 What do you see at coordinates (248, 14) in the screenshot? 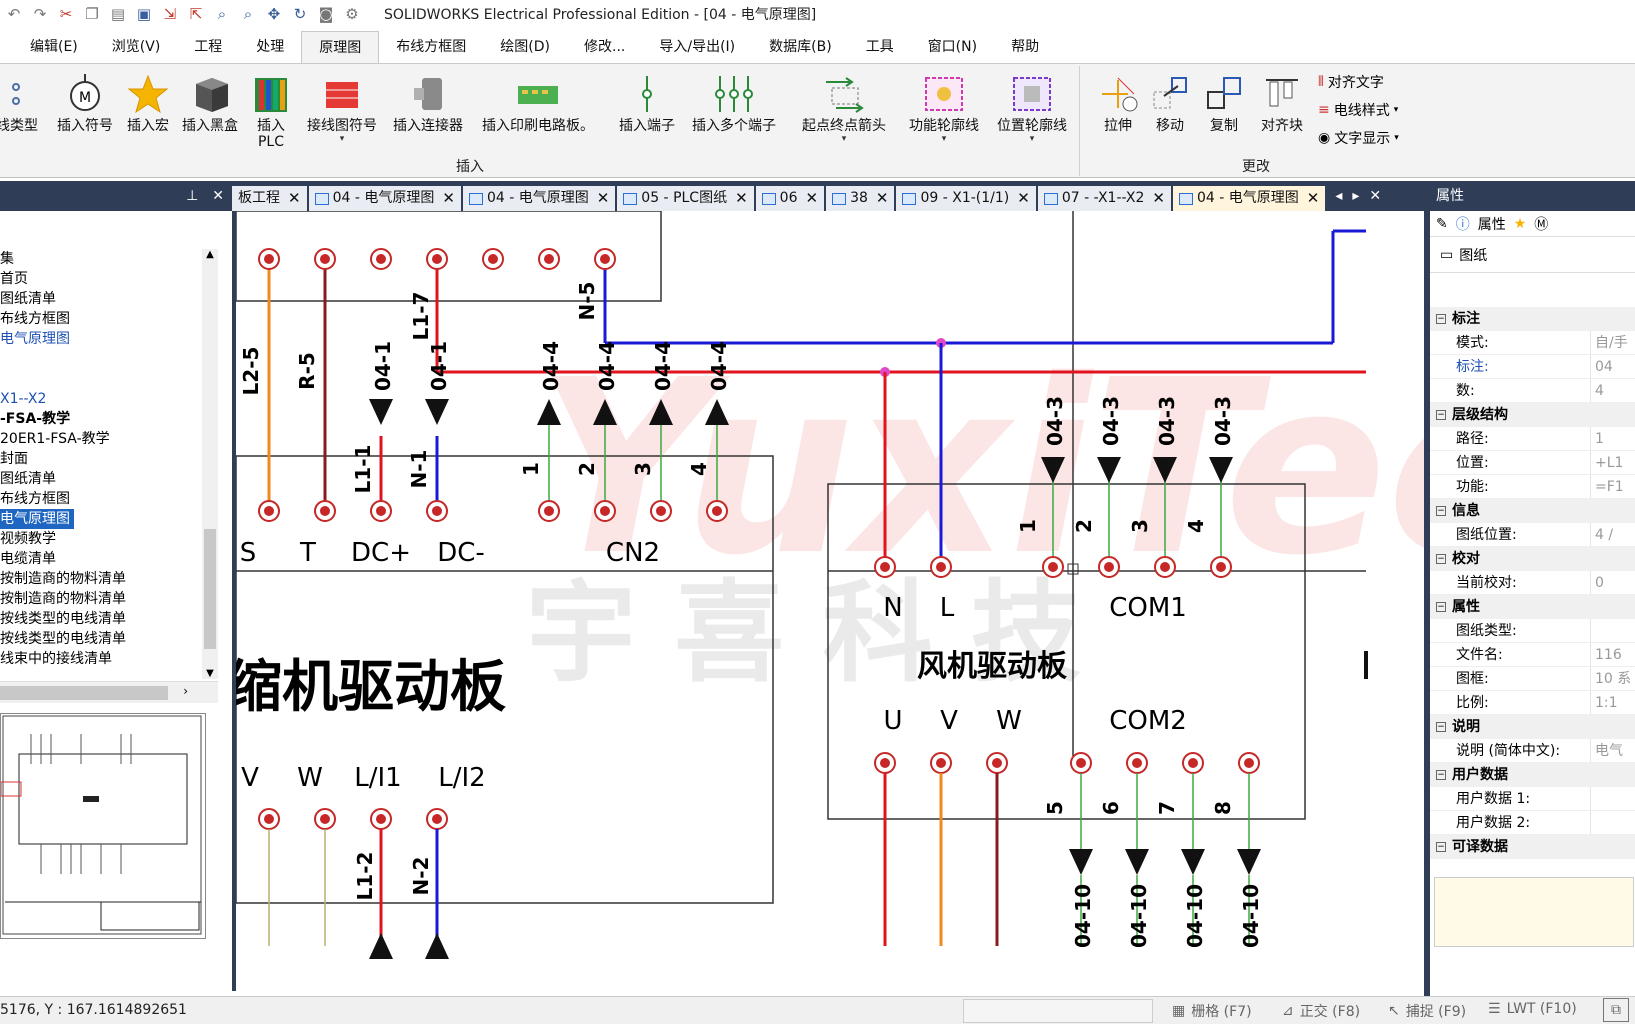
I see `zoom-window-icon: ⌕` at bounding box center [248, 14].